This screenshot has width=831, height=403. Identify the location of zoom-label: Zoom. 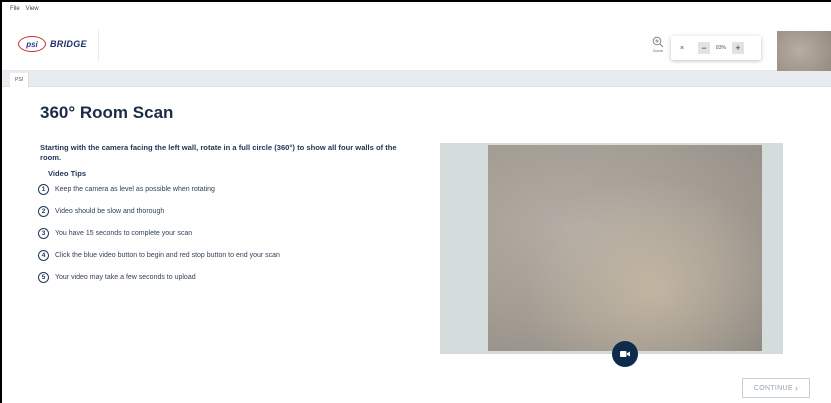
(658, 50).